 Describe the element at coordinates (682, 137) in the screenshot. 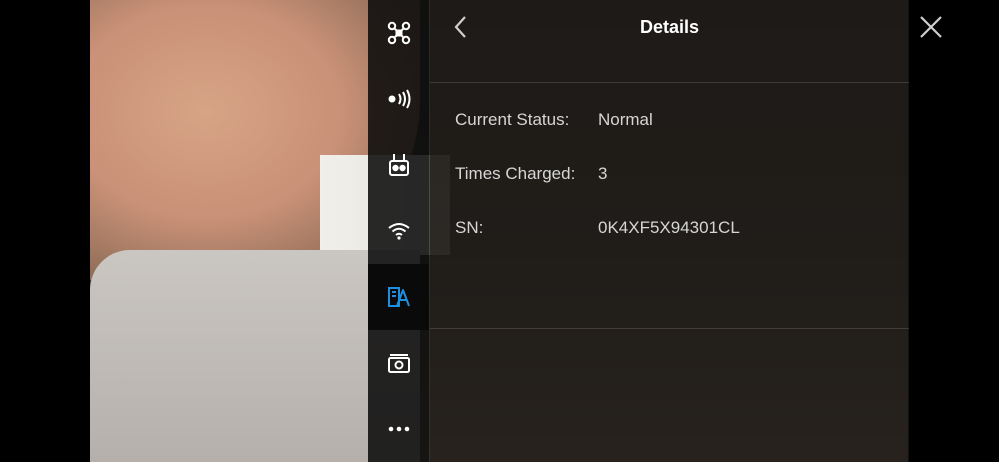

I see `detail-row-status: Current Status: Normal` at that location.